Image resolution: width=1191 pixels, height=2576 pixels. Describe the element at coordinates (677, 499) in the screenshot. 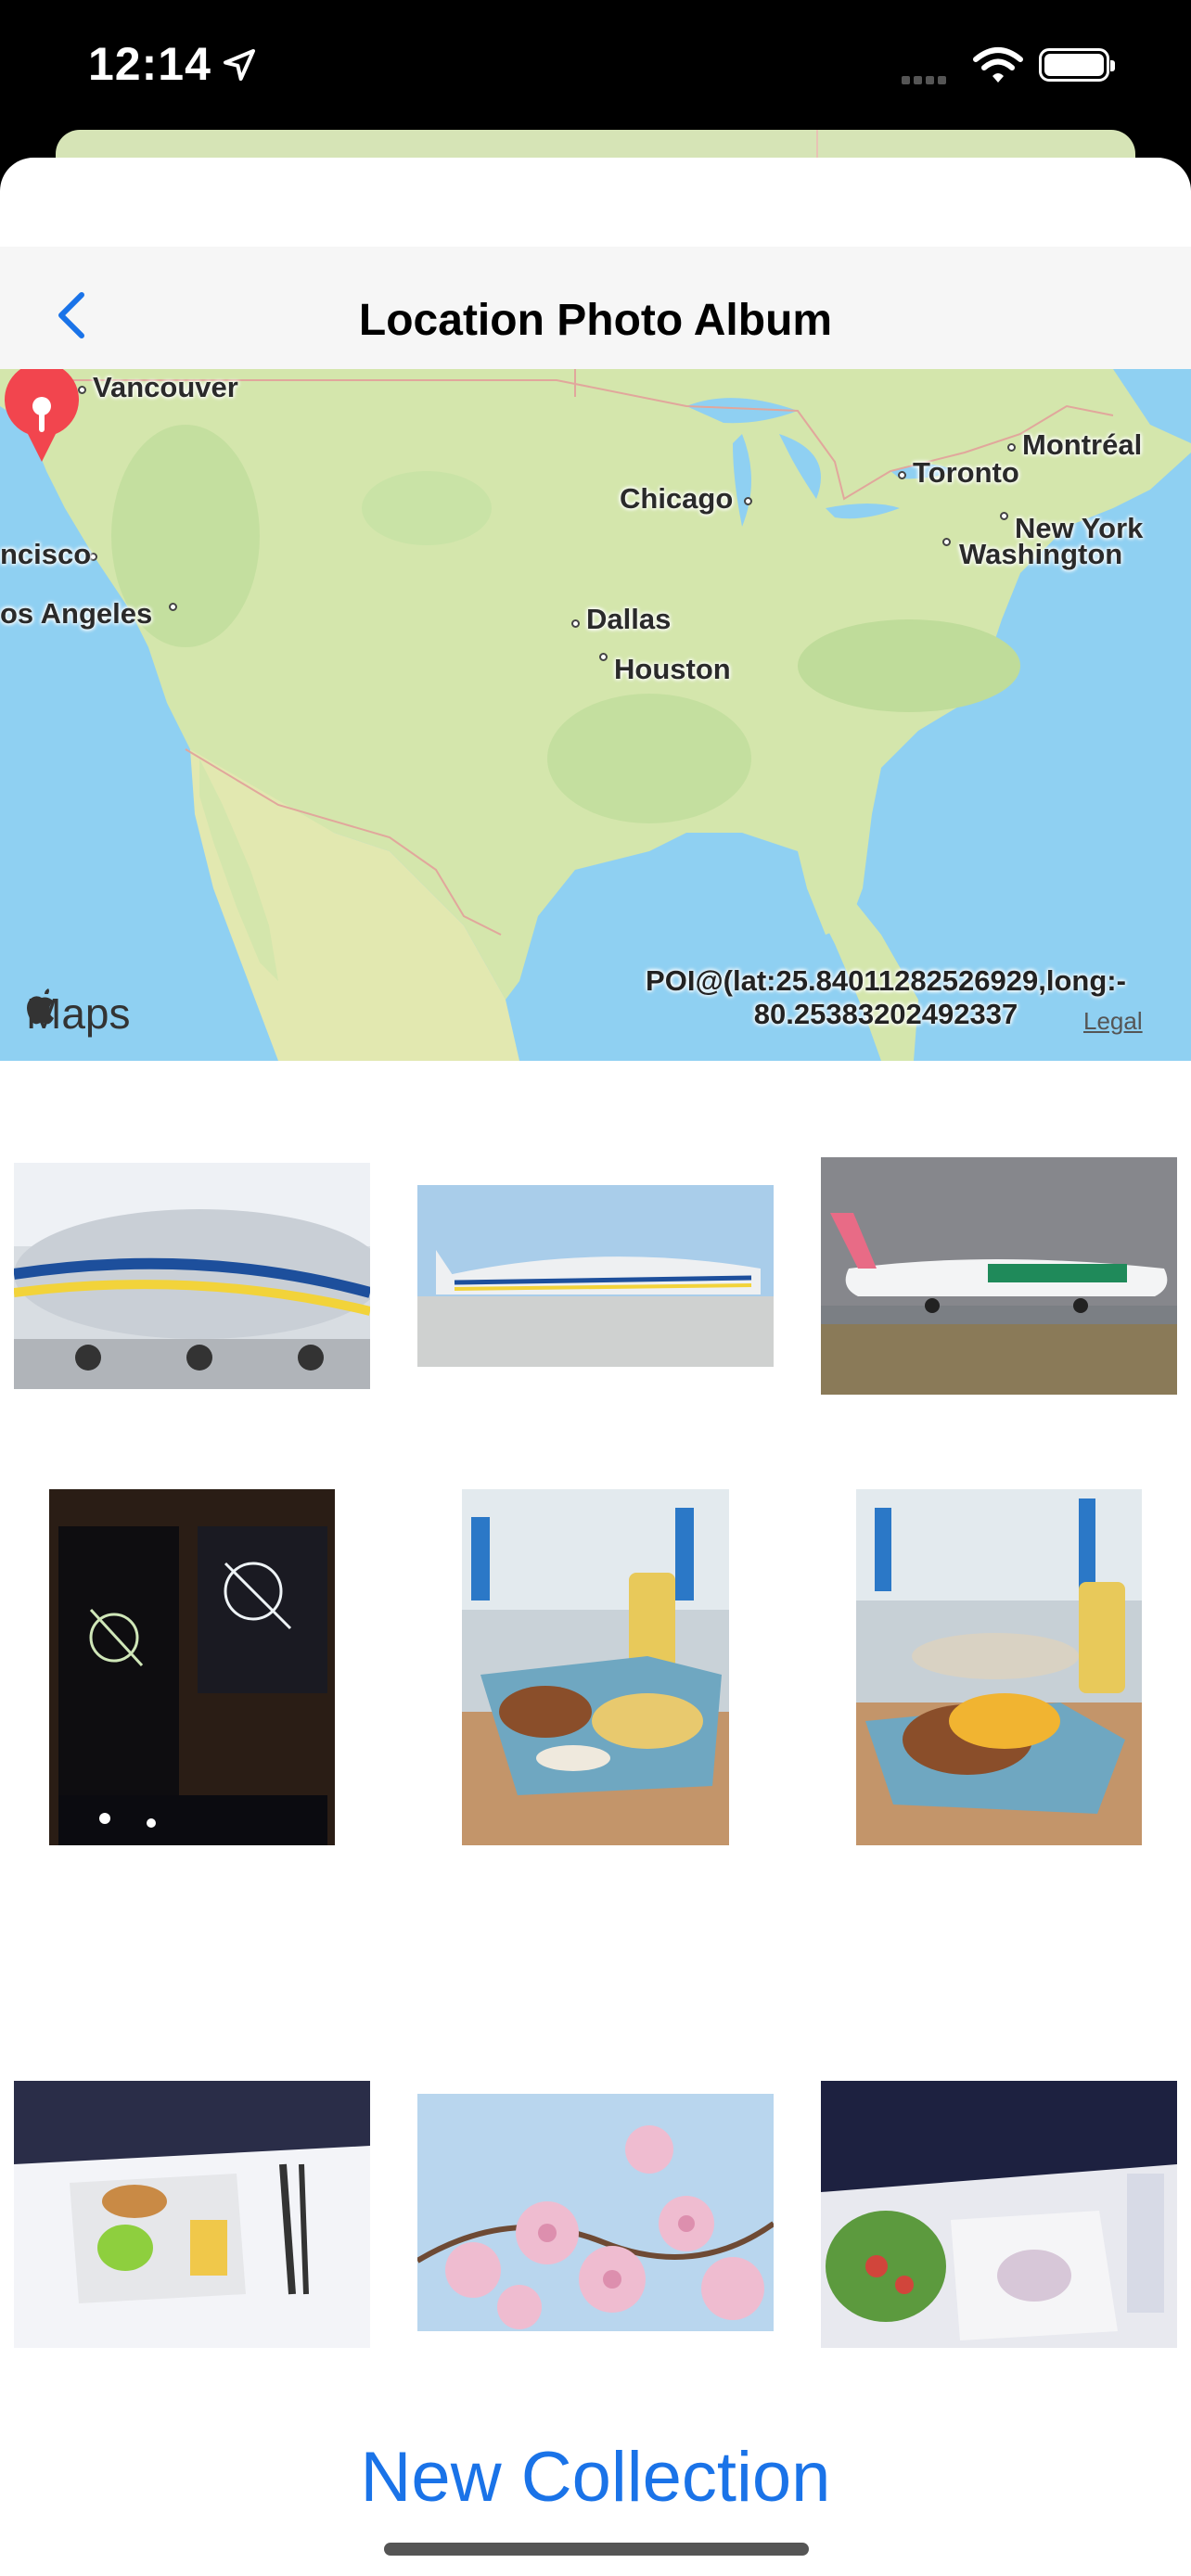

I see `city-label: Chicago` at that location.